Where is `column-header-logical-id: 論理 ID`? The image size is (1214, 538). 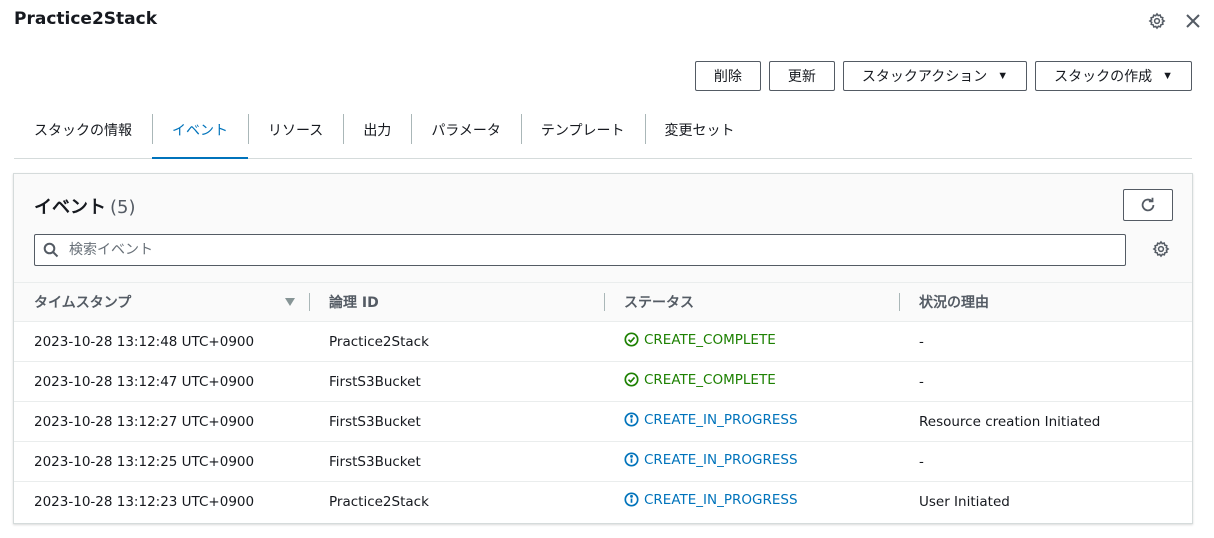 column-header-logical-id: 論理 ID is located at coordinates (456, 302).